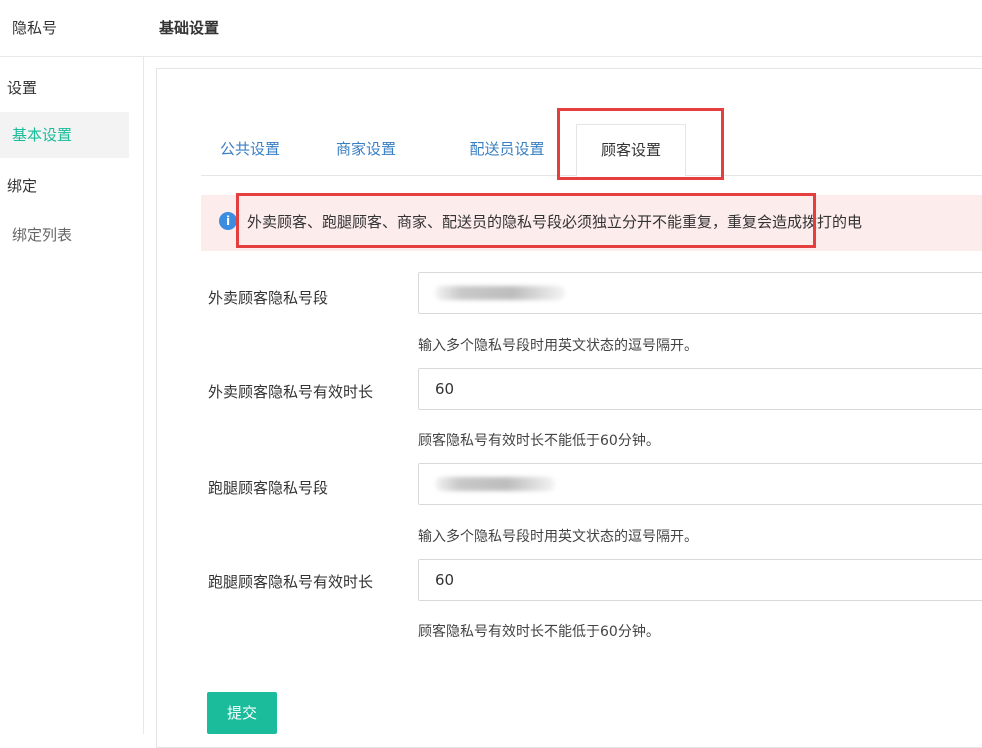 This screenshot has width=982, height=748. I want to click on delivery-customer-duration-input: 60, so click(700, 389).